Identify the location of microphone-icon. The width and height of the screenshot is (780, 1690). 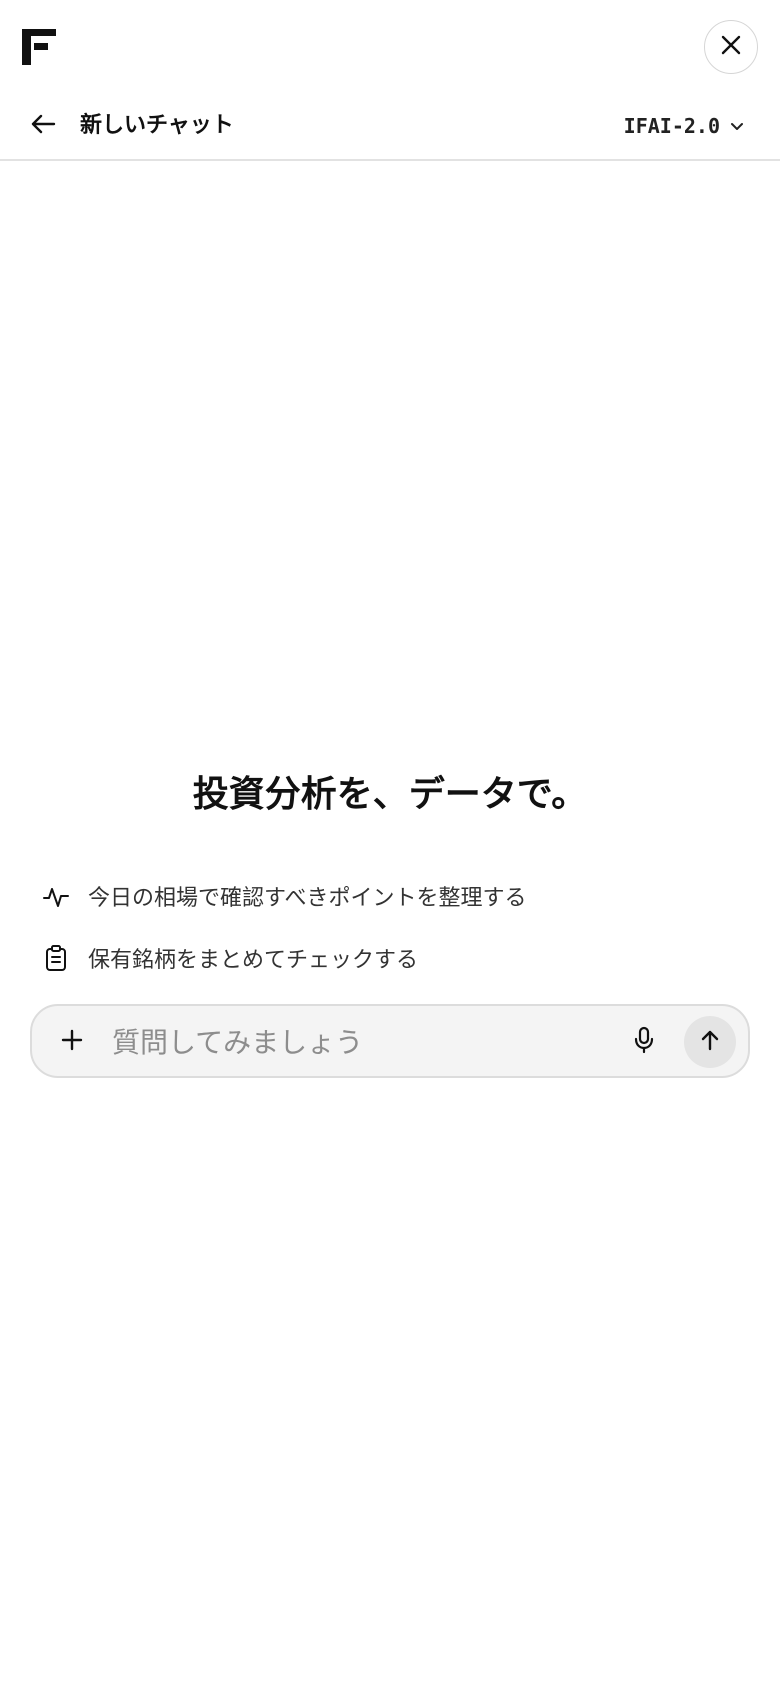
(644, 1042).